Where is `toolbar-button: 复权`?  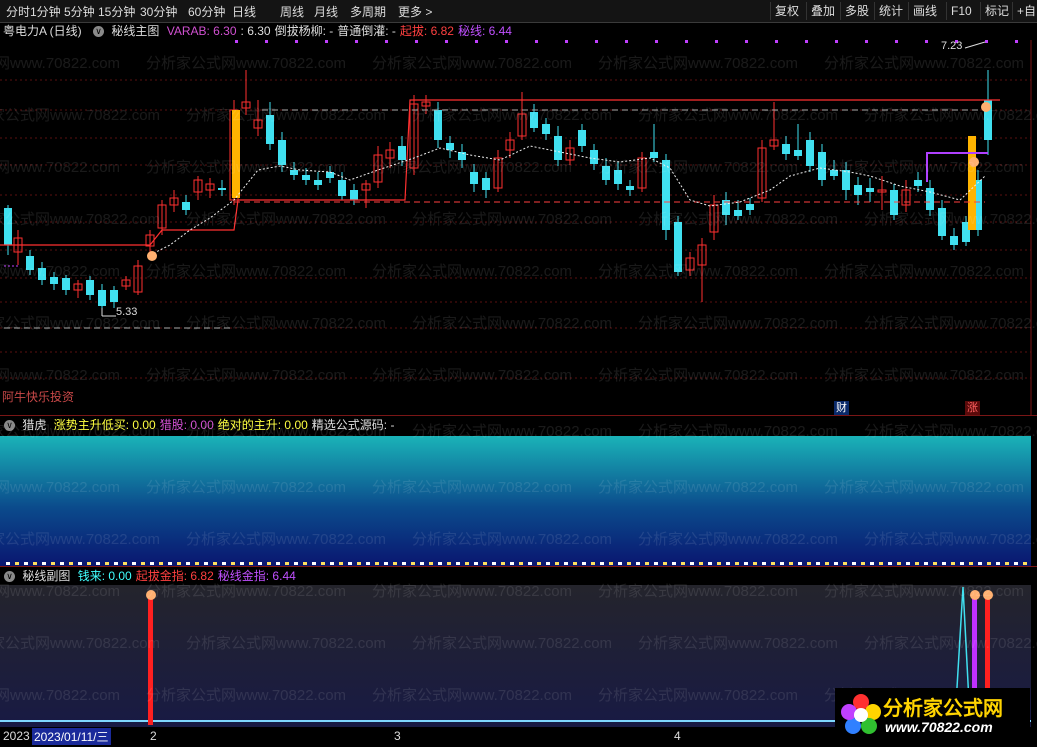
toolbar-button: 复权 is located at coordinates (786, 11).